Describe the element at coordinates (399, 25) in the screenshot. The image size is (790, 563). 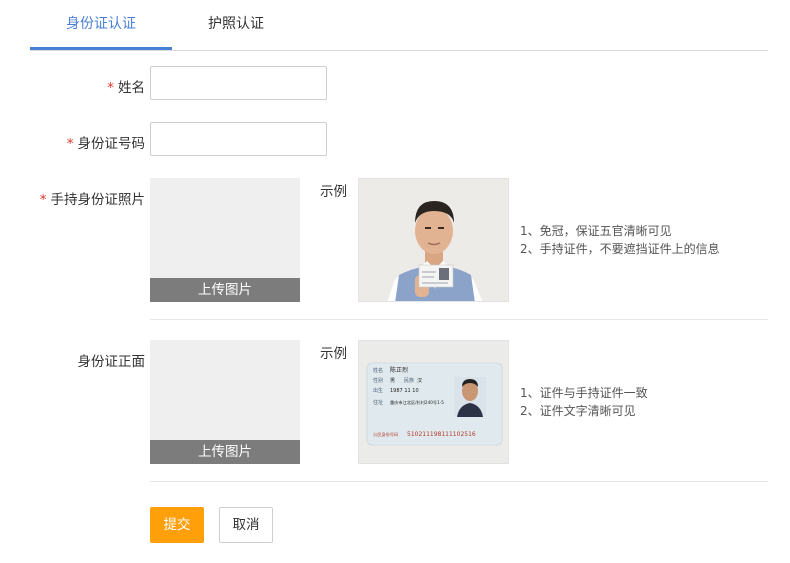
I see `tab-bar: 身份证认证 护照认证` at that location.